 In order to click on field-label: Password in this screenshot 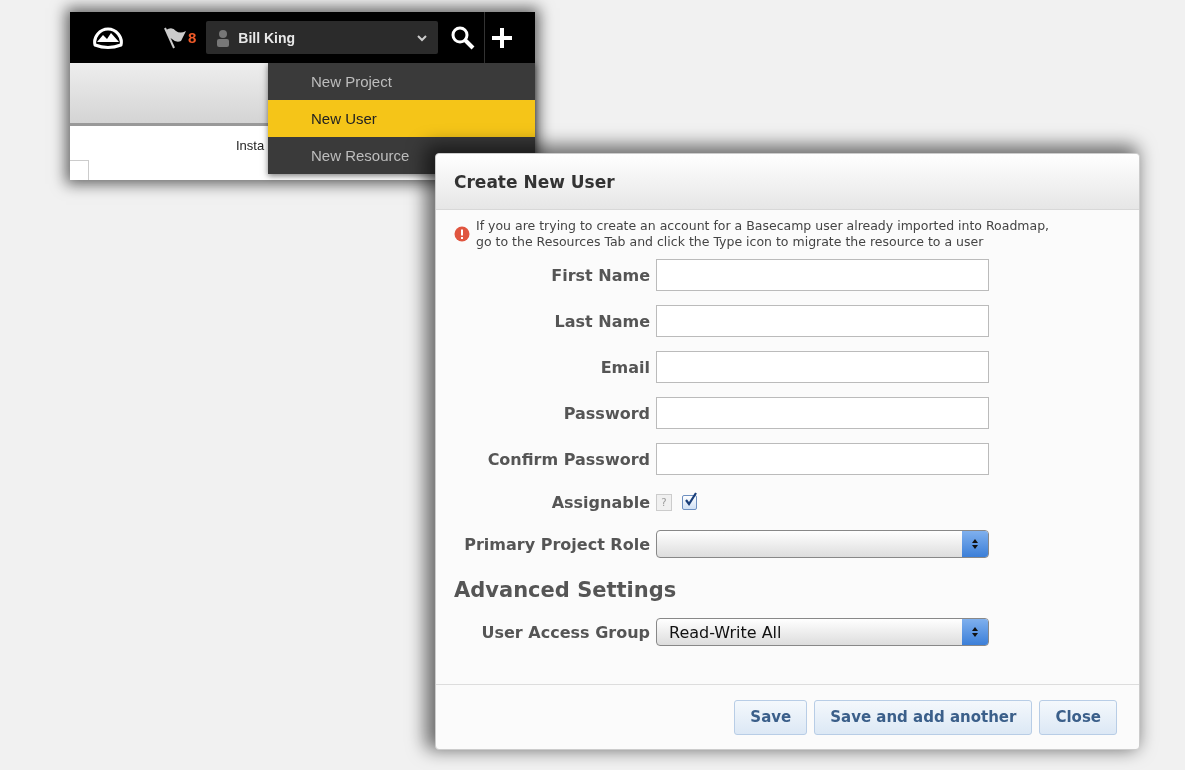, I will do `click(606, 413)`.